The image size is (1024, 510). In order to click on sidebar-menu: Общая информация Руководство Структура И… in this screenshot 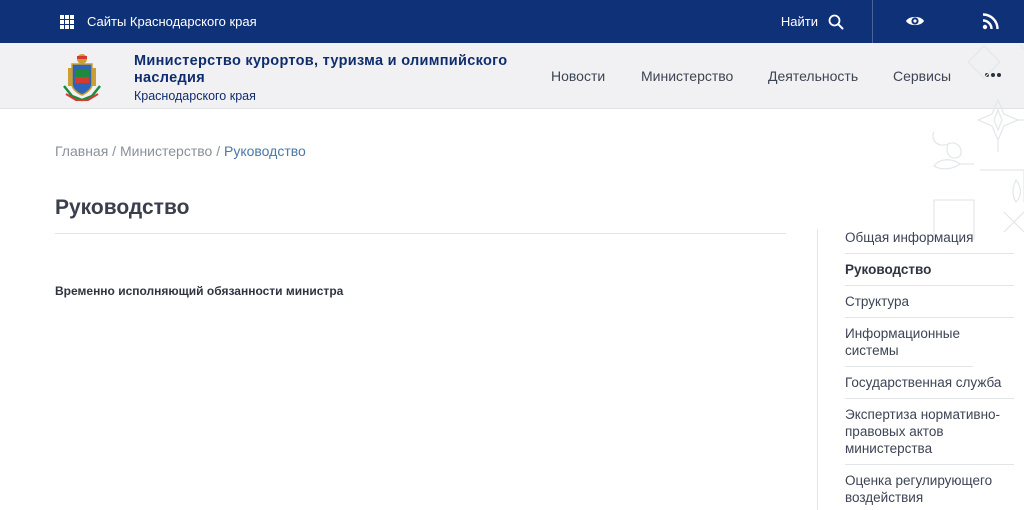, I will do `click(929, 366)`.